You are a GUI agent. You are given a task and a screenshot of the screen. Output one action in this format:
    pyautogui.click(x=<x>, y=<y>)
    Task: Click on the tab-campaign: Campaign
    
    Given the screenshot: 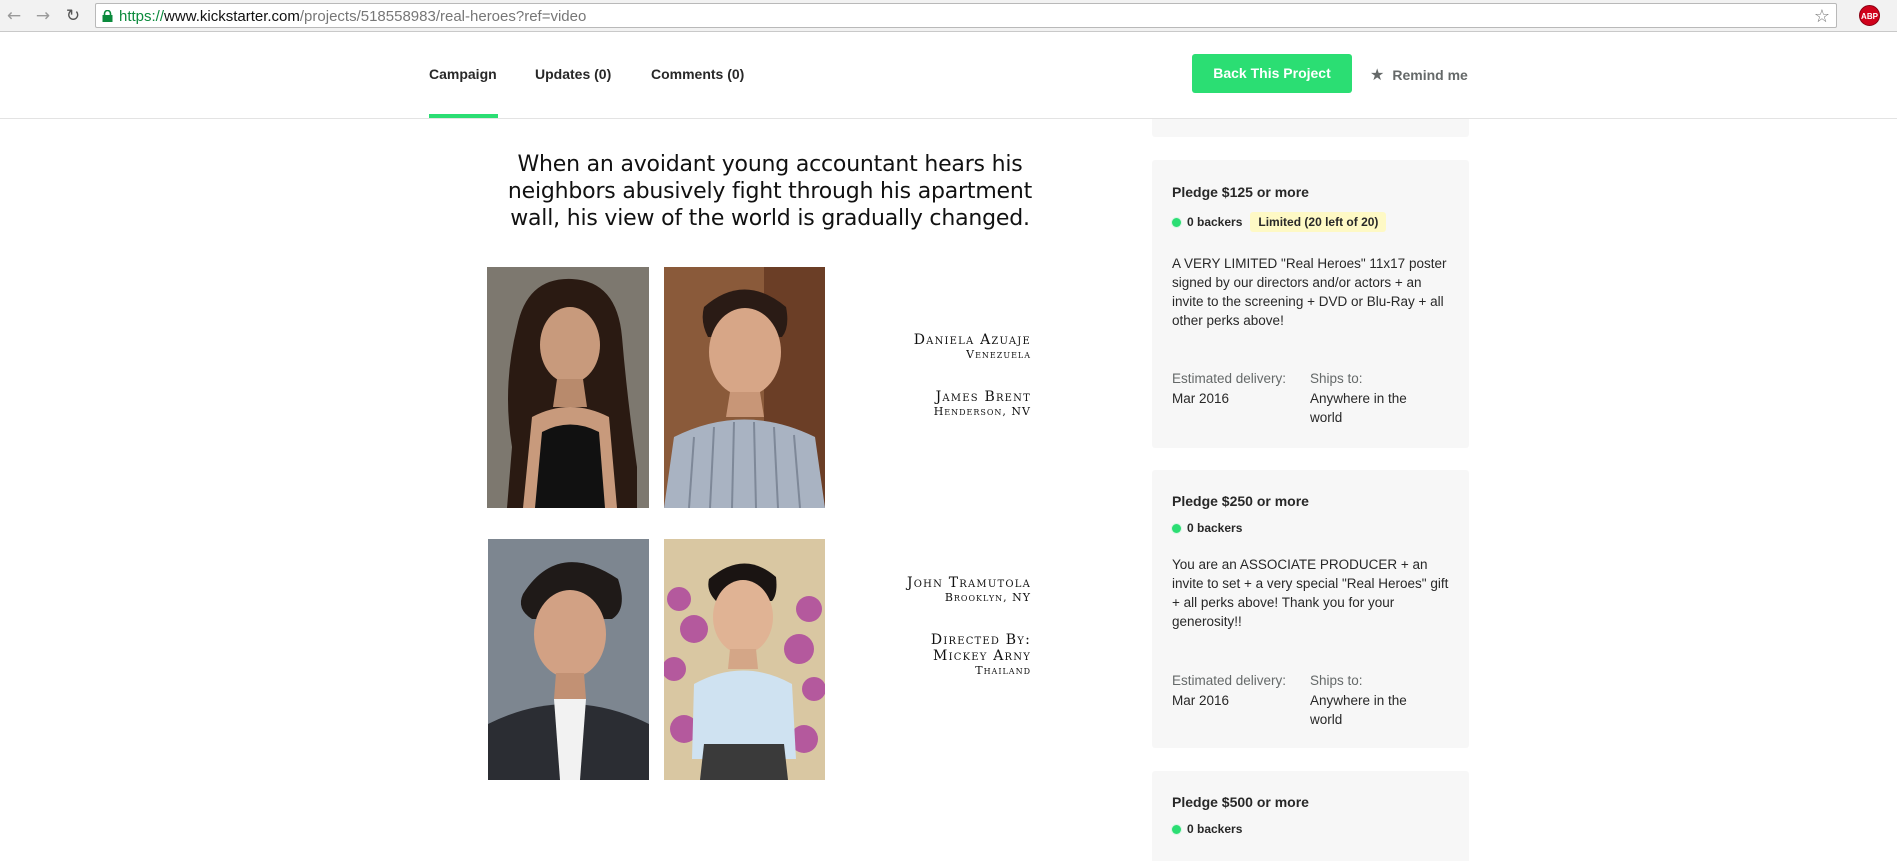 What is the action you would take?
    pyautogui.click(x=463, y=74)
    